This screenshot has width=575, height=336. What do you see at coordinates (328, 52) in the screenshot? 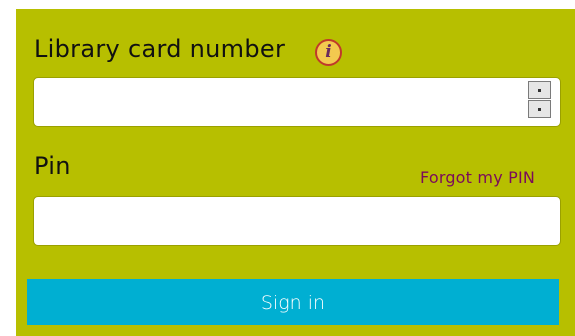
I see `info-icon: i` at bounding box center [328, 52].